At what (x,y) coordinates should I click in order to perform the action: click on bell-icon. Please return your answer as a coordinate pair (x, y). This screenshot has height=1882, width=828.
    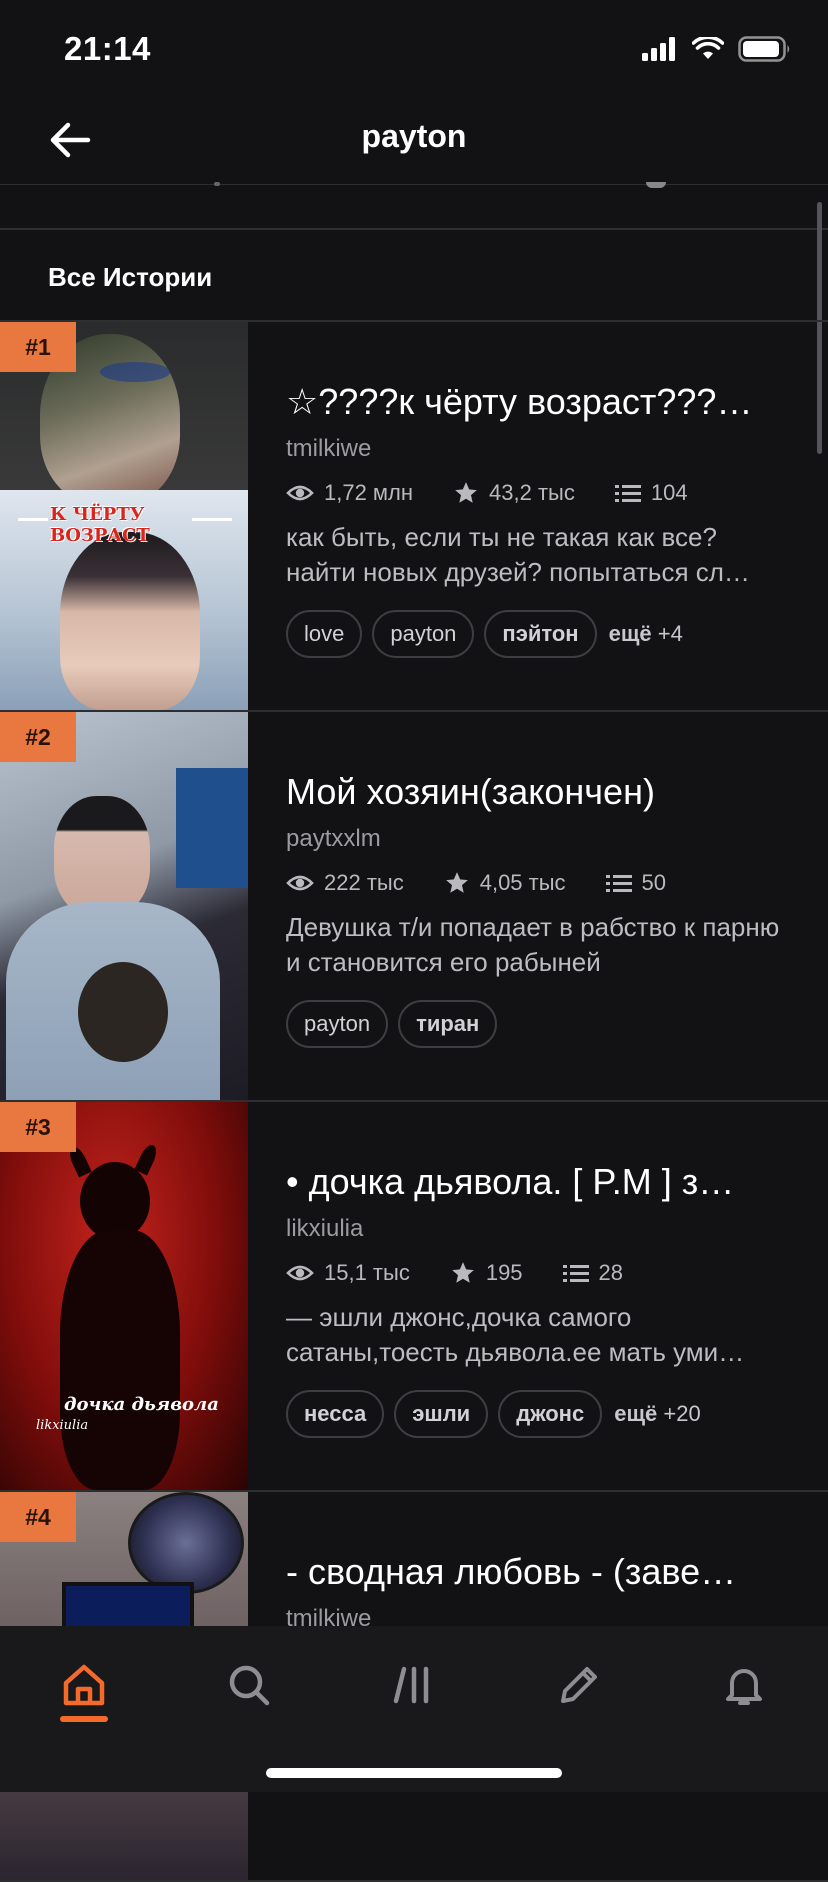
    Looking at the image, I should click on (744, 1687).